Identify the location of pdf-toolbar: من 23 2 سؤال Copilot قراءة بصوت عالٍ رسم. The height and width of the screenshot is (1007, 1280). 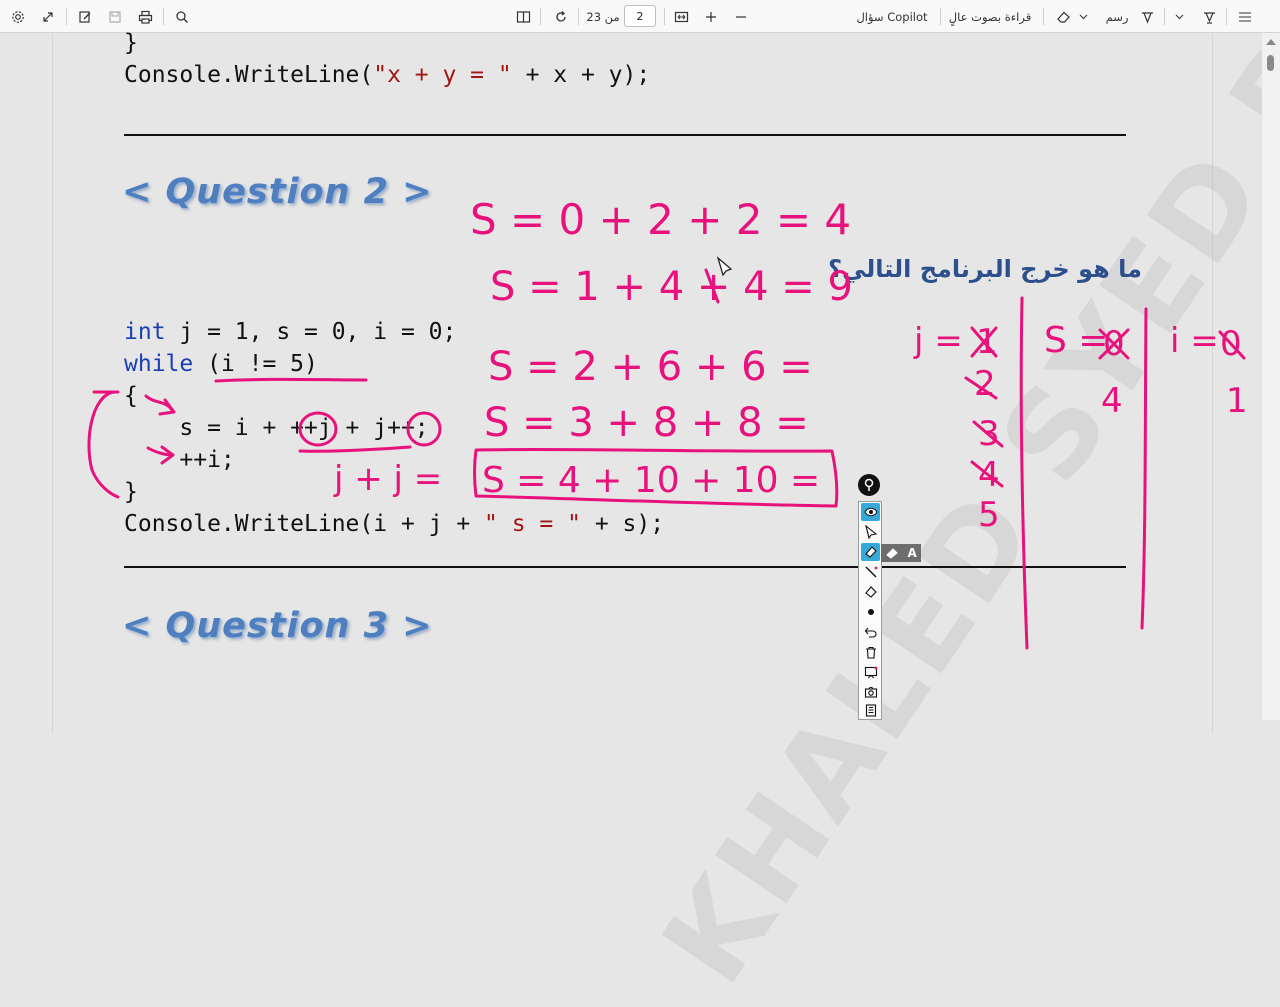
(640, 16).